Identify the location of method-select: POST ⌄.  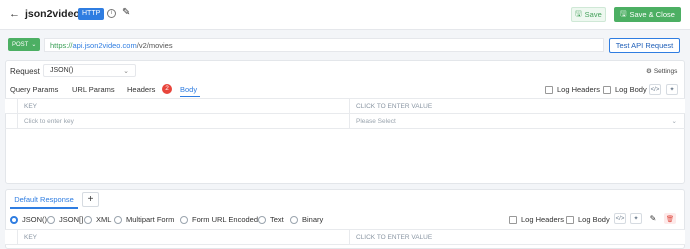
(24, 44).